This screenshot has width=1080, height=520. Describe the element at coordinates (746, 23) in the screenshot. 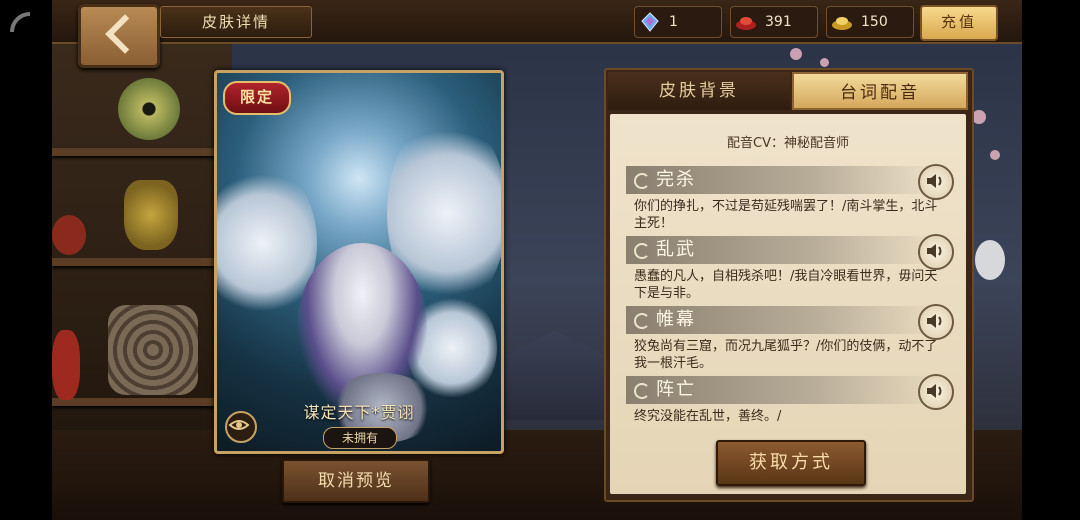

I see `ruby-ingot-icon` at that location.